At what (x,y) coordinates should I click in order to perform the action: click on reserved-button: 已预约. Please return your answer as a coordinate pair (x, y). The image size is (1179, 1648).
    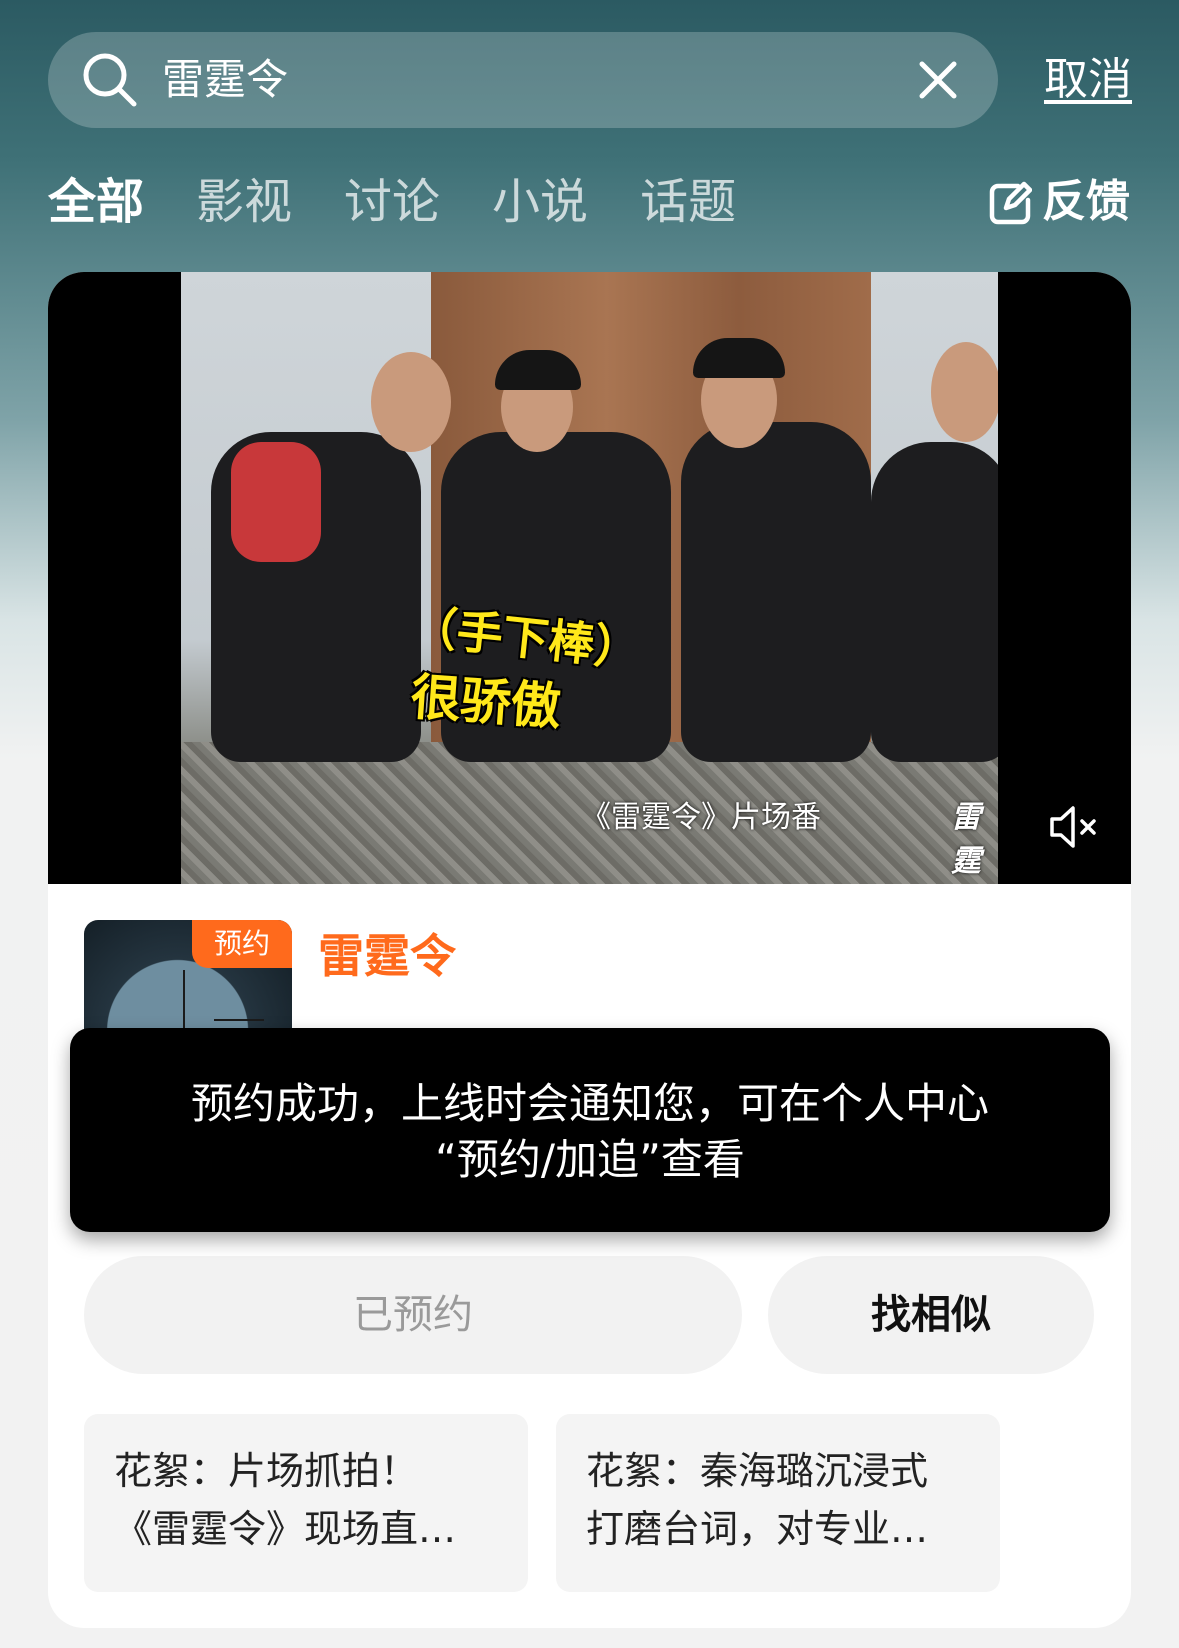
    Looking at the image, I should click on (413, 1315).